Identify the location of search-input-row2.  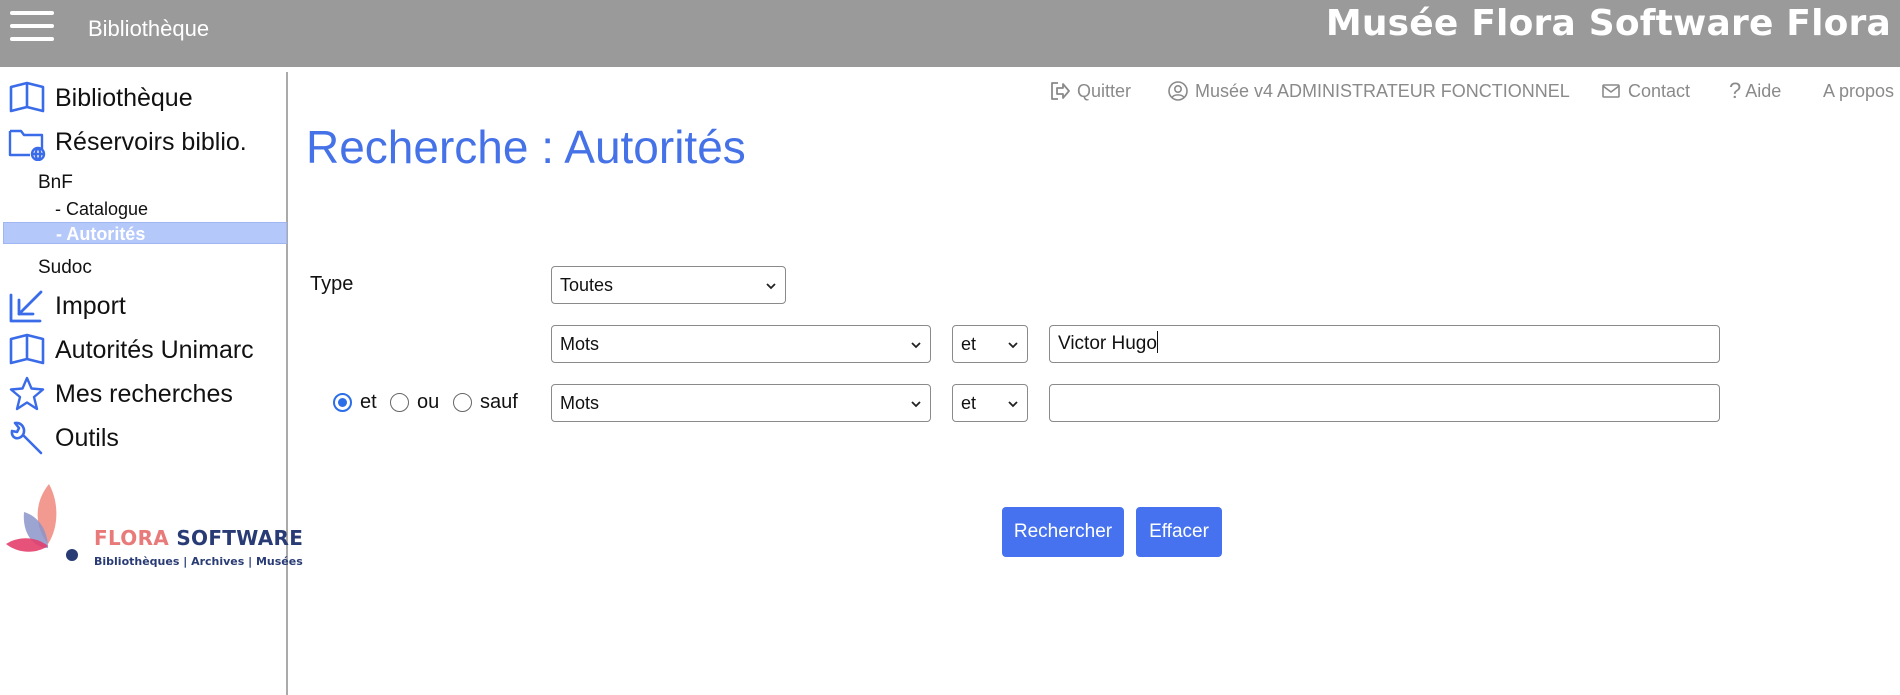
(1384, 403).